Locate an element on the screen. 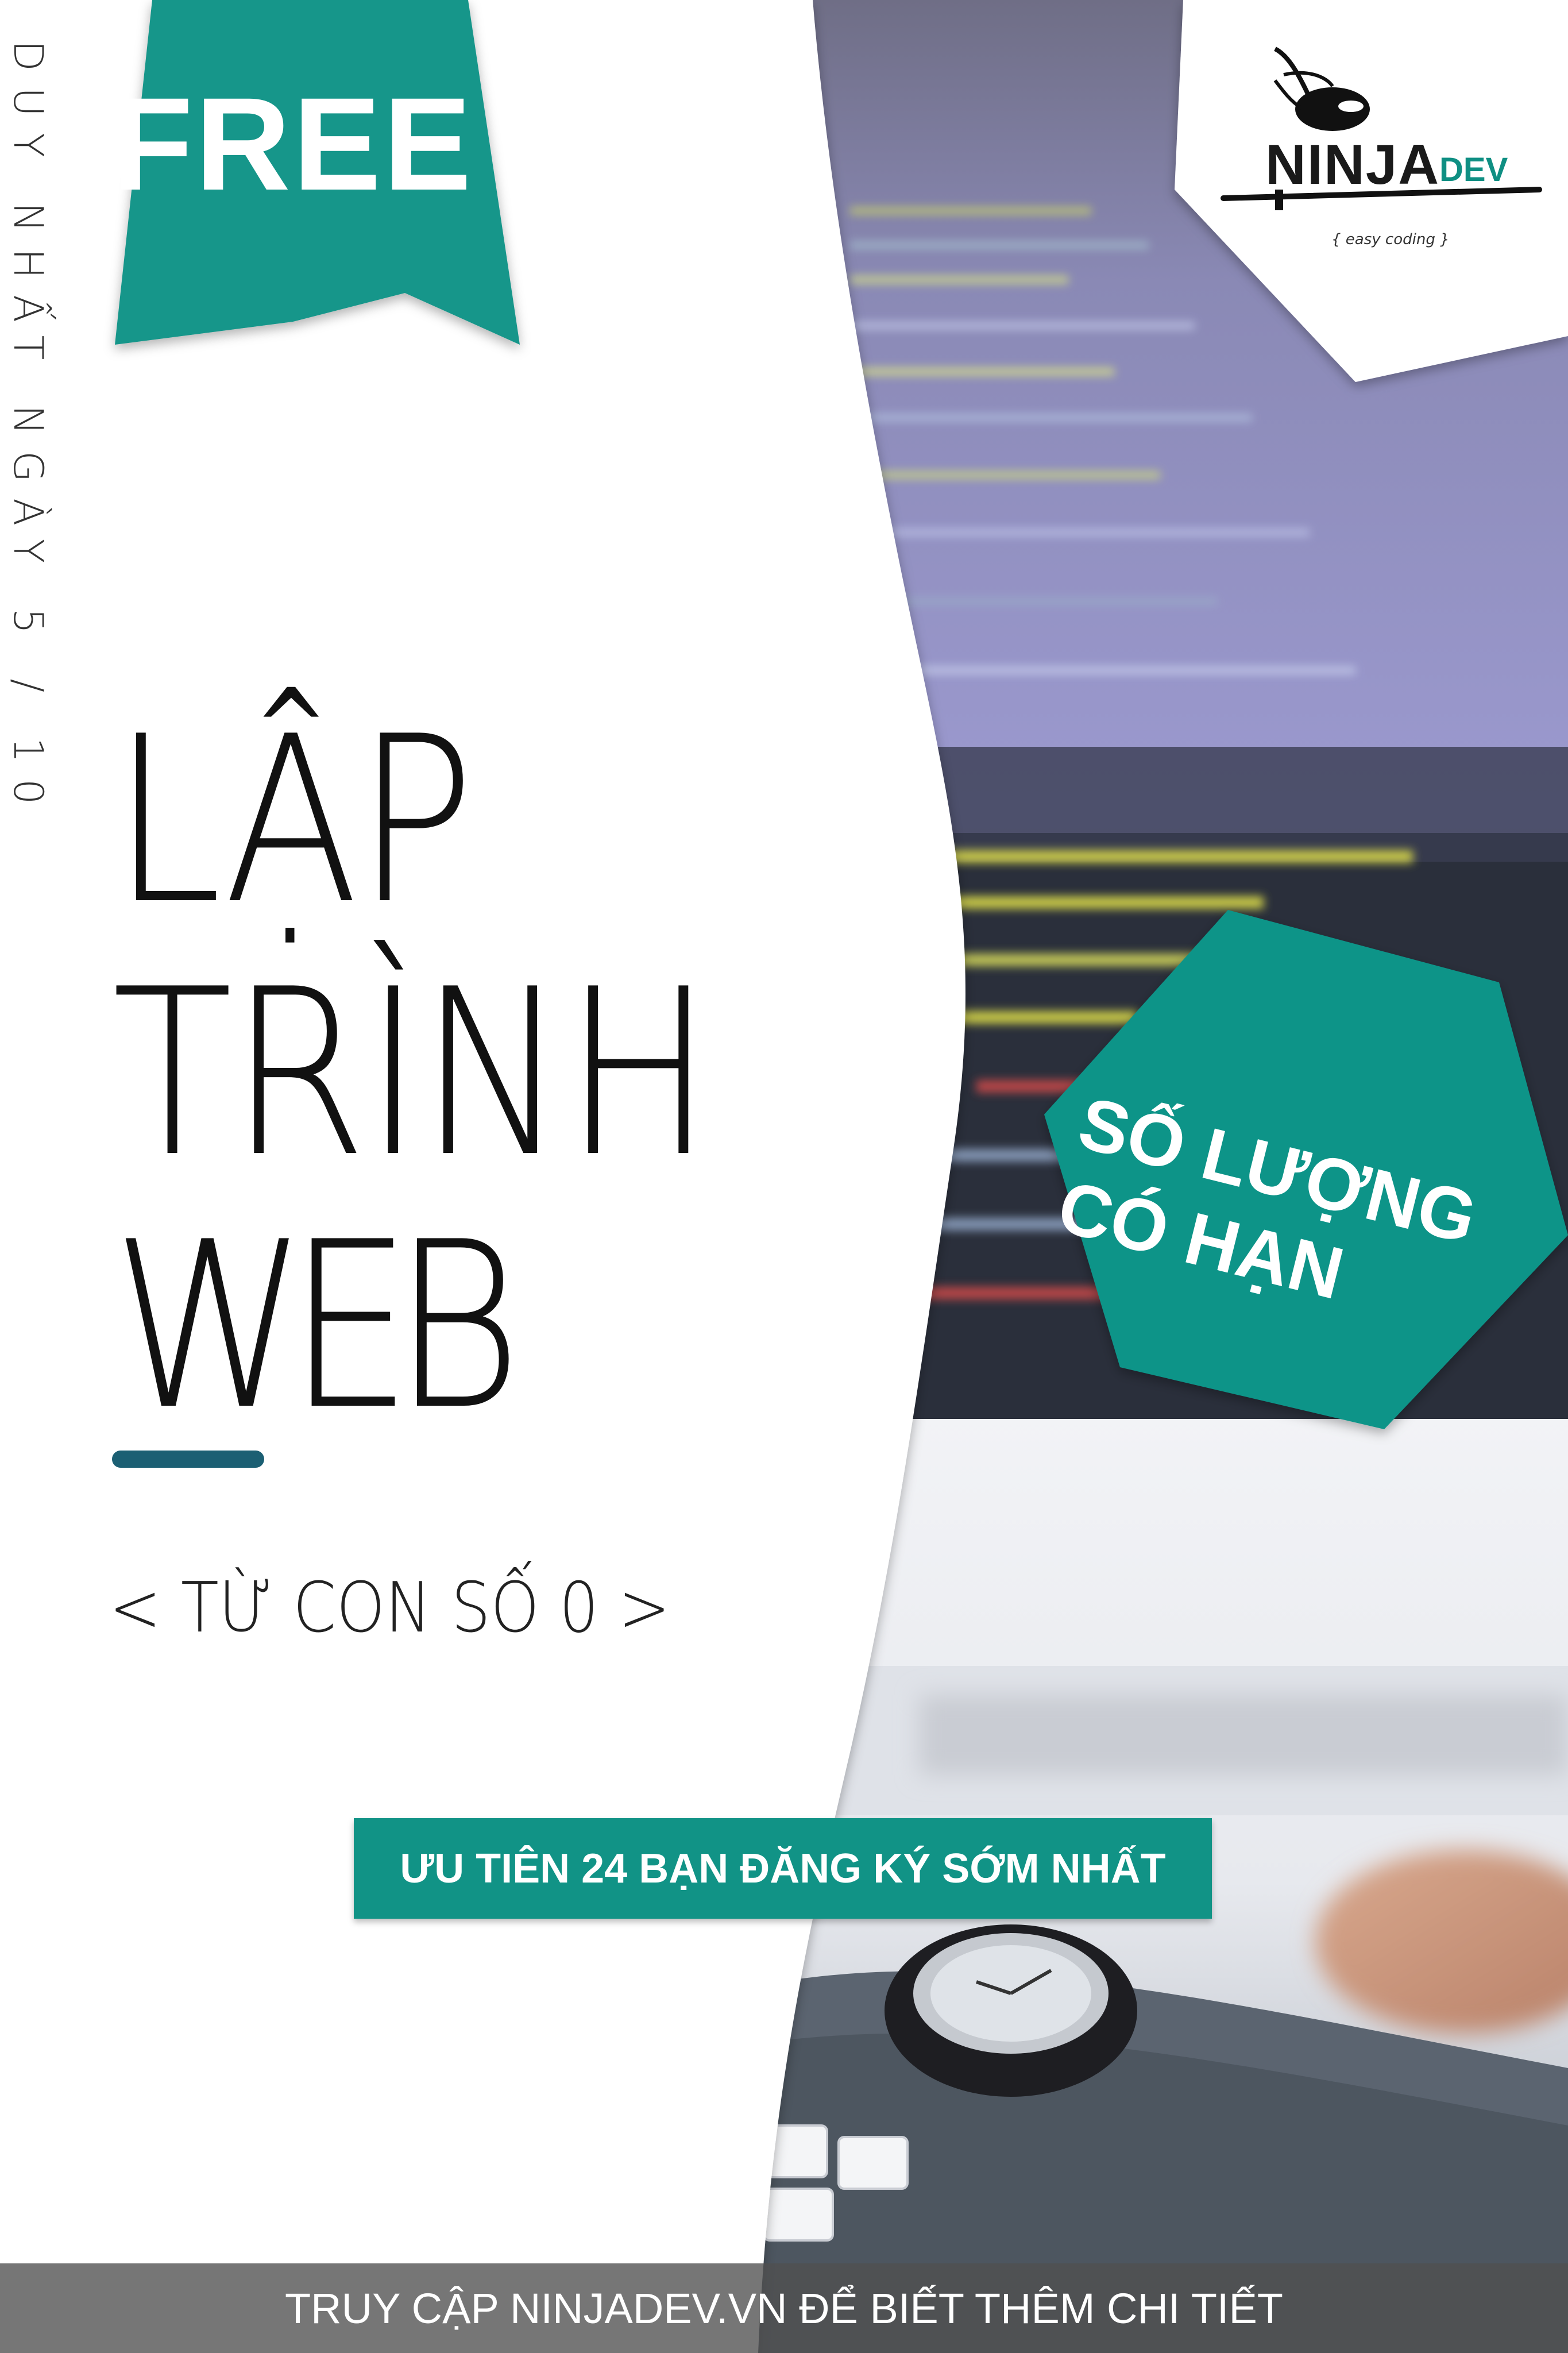  title-line-1: LẬP is located at coordinates (293, 821).